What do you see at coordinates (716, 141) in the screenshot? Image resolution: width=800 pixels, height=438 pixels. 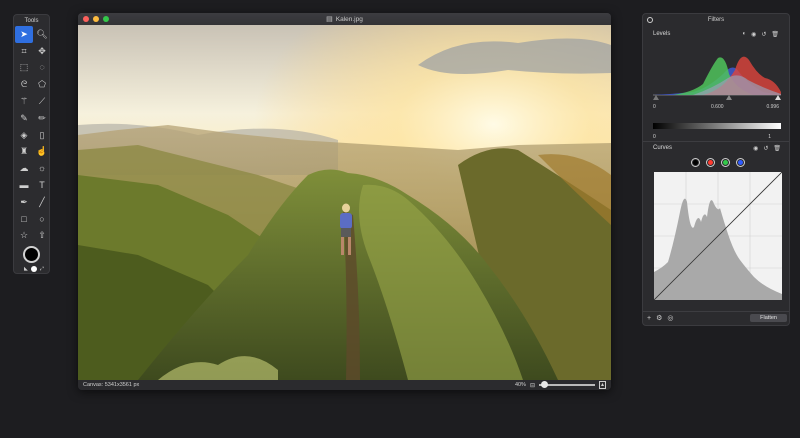 I see `section-divider` at bounding box center [716, 141].